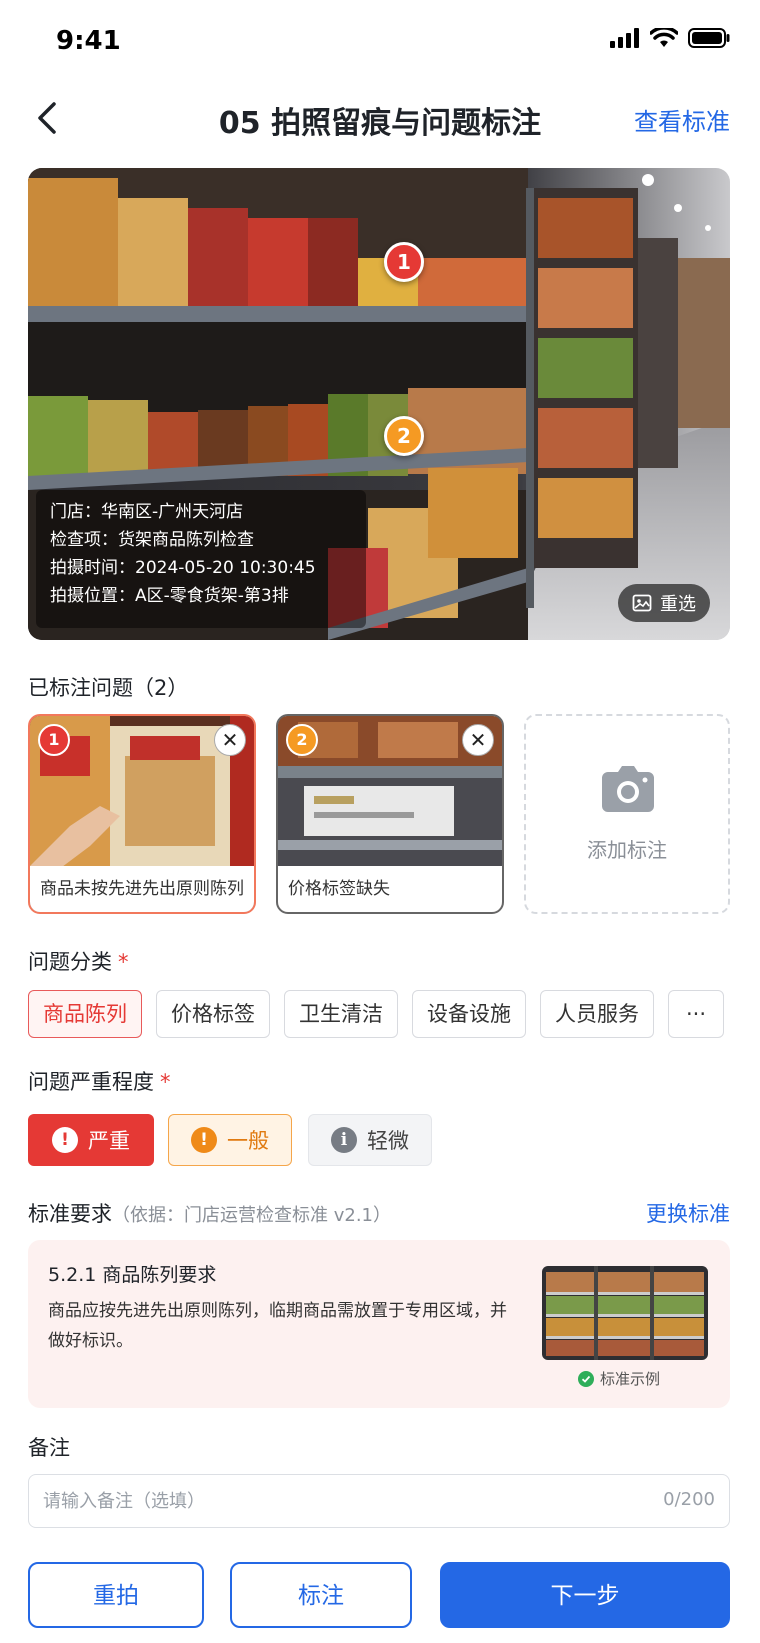  Describe the element at coordinates (688, 1213) in the screenshot. I see `change-standard-link: 更换标准` at that location.